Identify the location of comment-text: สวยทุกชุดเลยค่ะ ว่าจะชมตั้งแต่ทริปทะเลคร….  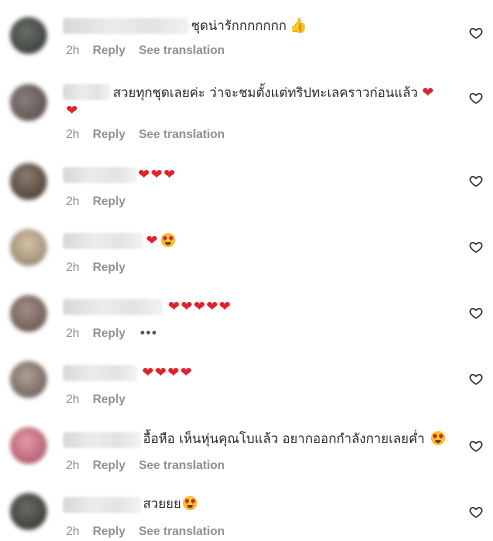
(274, 93).